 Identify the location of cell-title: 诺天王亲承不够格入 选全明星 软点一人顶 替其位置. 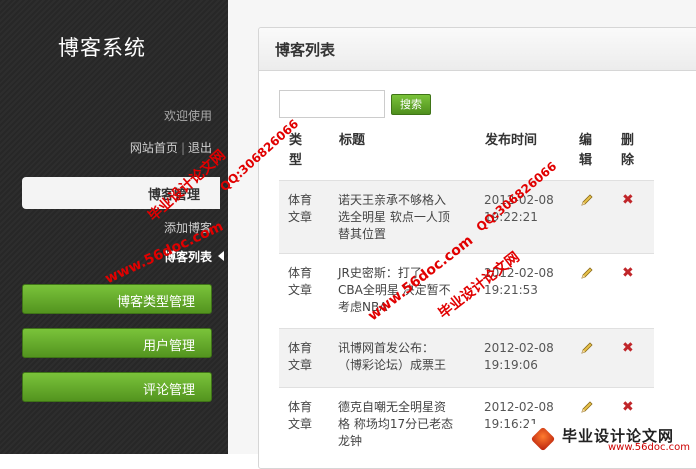
(405, 217).